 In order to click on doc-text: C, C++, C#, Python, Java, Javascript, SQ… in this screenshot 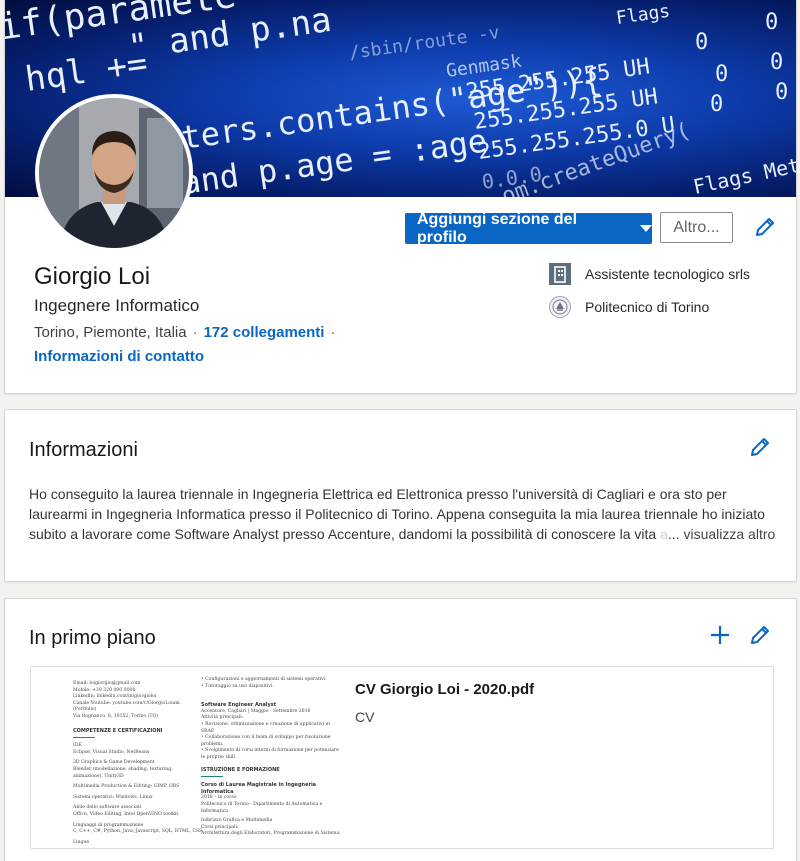, I will do `click(138, 832)`.